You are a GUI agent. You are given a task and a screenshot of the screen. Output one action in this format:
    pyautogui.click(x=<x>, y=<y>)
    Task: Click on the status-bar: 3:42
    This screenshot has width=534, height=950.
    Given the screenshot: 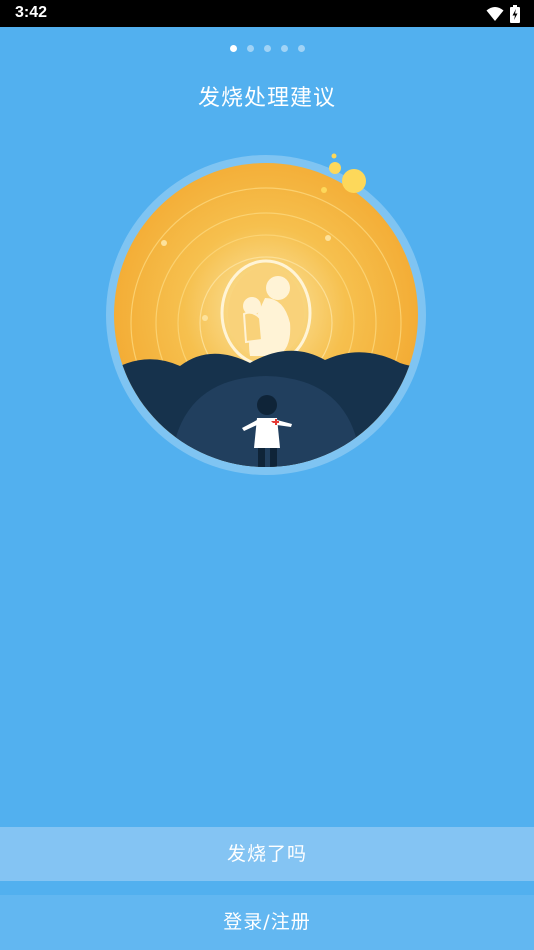 What is the action you would take?
    pyautogui.click(x=267, y=13)
    